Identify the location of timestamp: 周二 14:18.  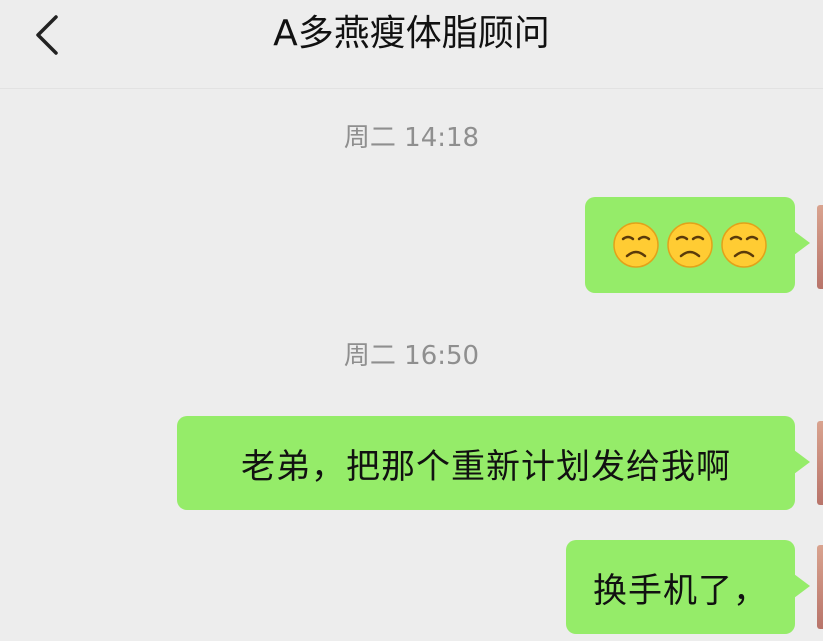
(411, 138).